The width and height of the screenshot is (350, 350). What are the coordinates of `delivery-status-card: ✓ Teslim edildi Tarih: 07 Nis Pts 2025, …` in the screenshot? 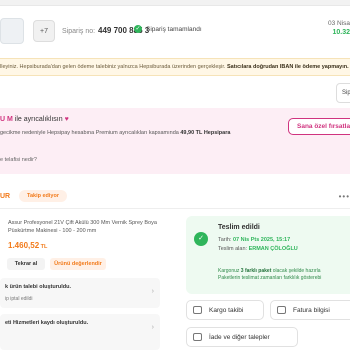 It's located at (268, 255).